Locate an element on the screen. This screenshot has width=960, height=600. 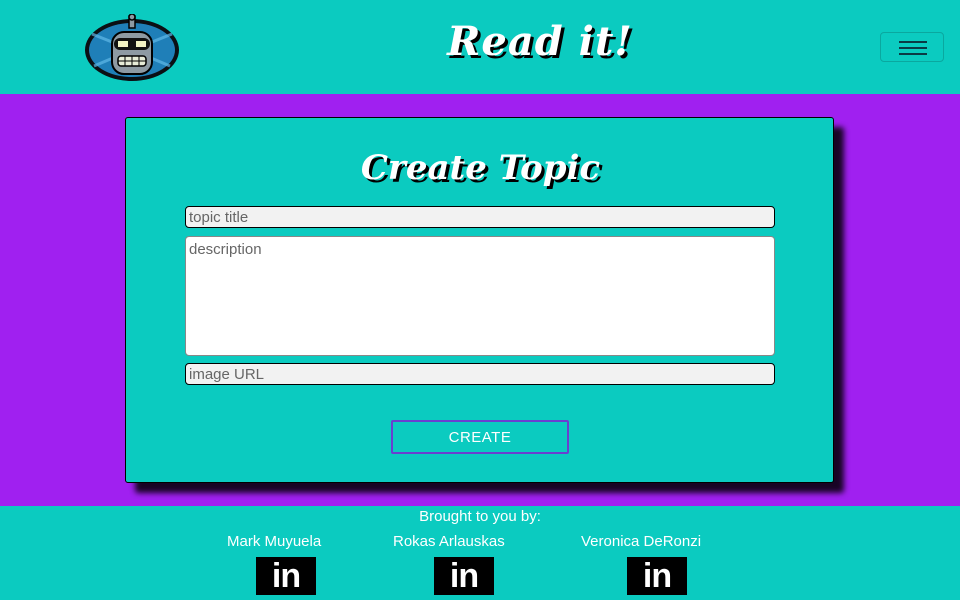
author-name: Rokas Arlauskas is located at coordinates (449, 541).